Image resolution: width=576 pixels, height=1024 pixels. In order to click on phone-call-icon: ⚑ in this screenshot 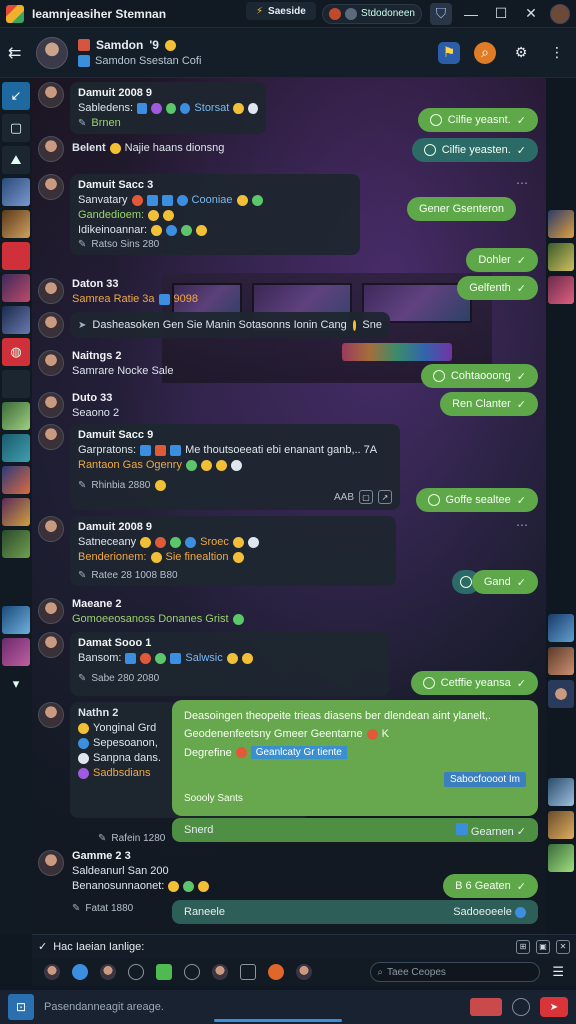, I will do `click(449, 52)`.